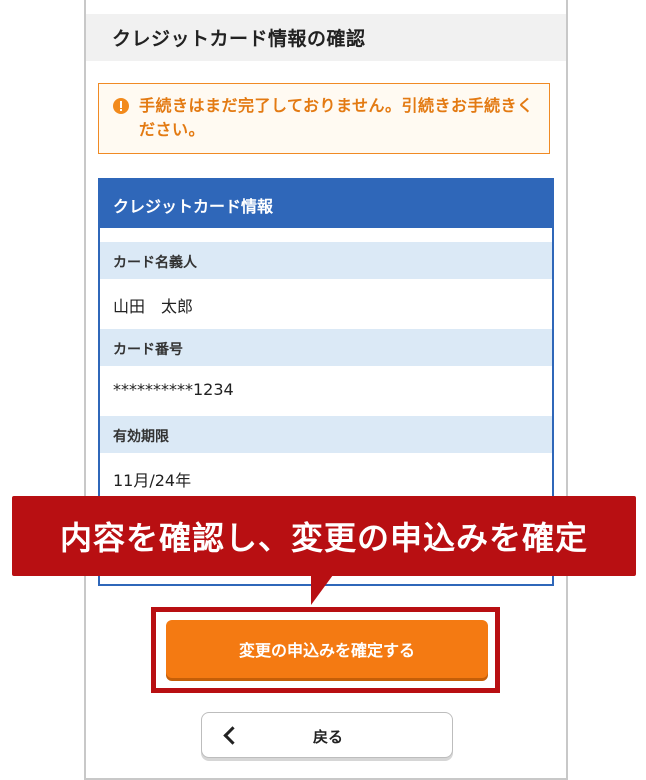 This screenshot has width=646, height=780. What do you see at coordinates (155, 263) in the screenshot?
I see `cardholder-label: カード名義人` at bounding box center [155, 263].